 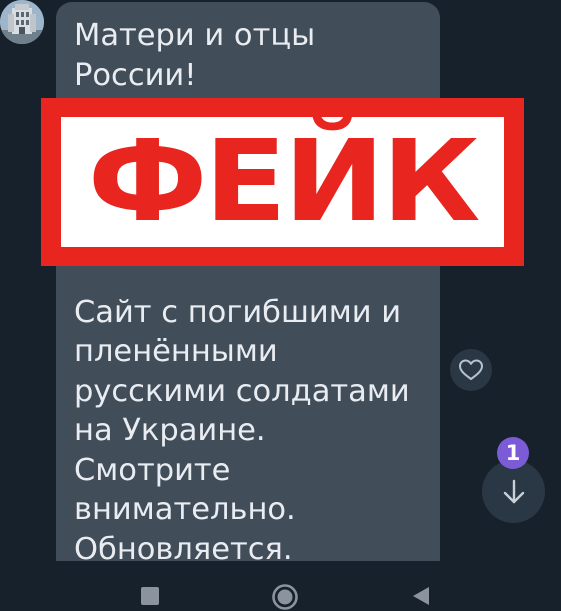 I want to click on reaction-button, so click(x=471, y=370).